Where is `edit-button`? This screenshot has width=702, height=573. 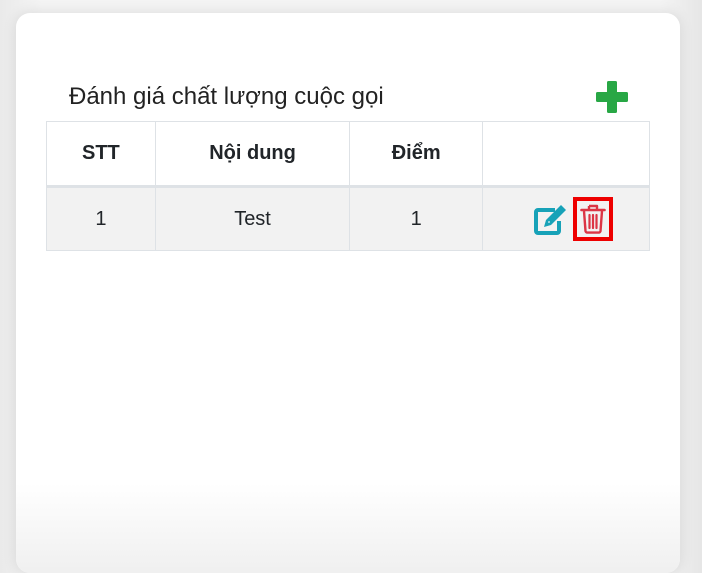
edit-button is located at coordinates (551, 219).